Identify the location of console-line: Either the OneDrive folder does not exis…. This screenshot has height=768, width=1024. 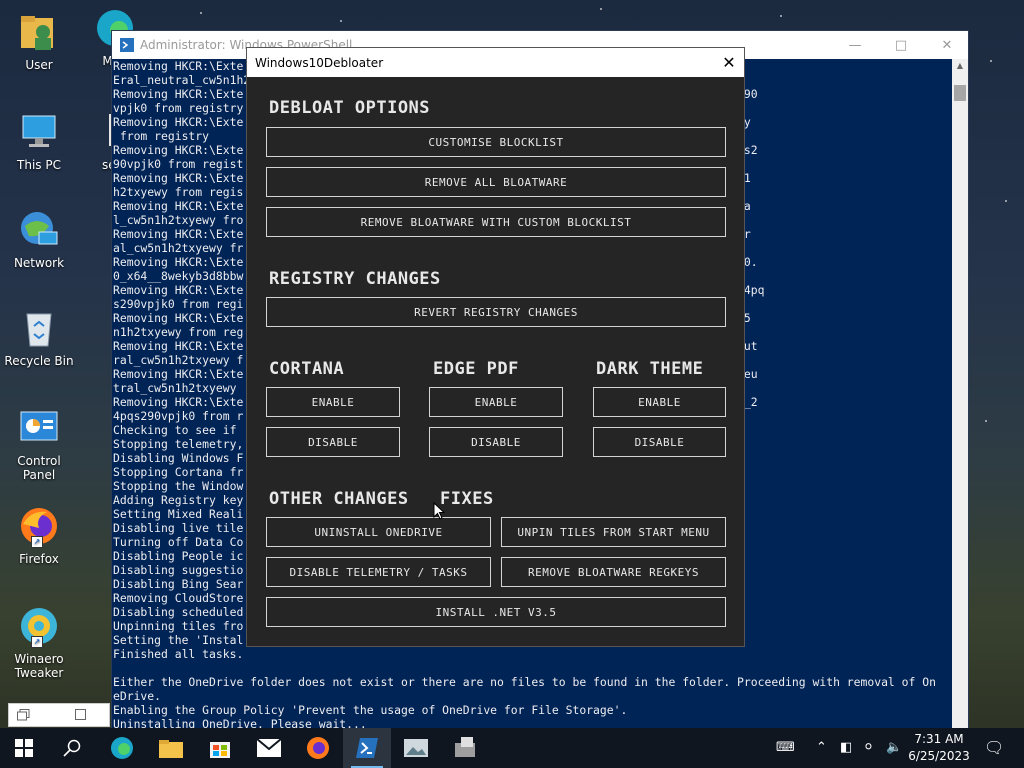
(524, 682).